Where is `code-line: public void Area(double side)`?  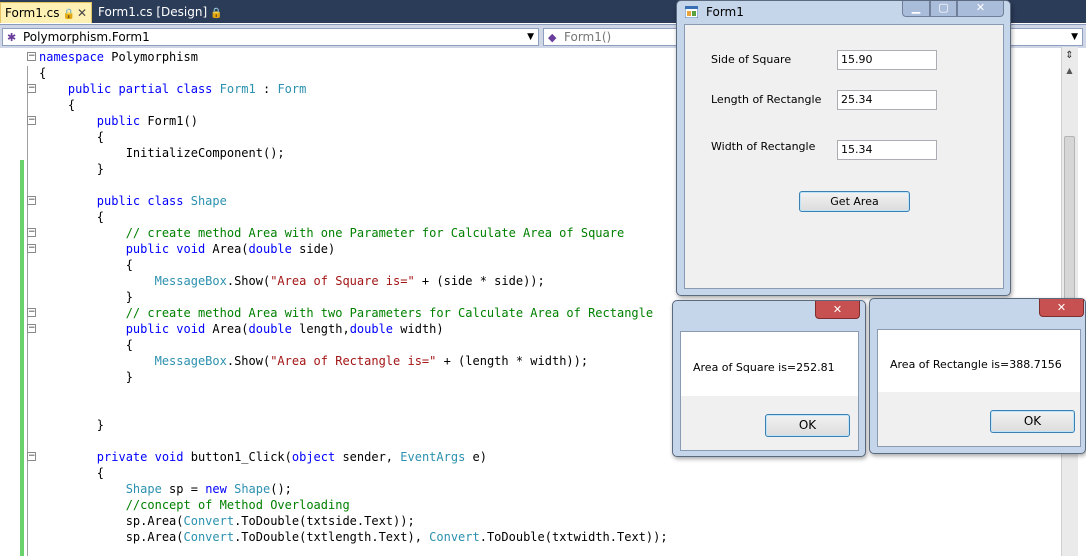 code-line: public void Area(double side) is located at coordinates (187, 249).